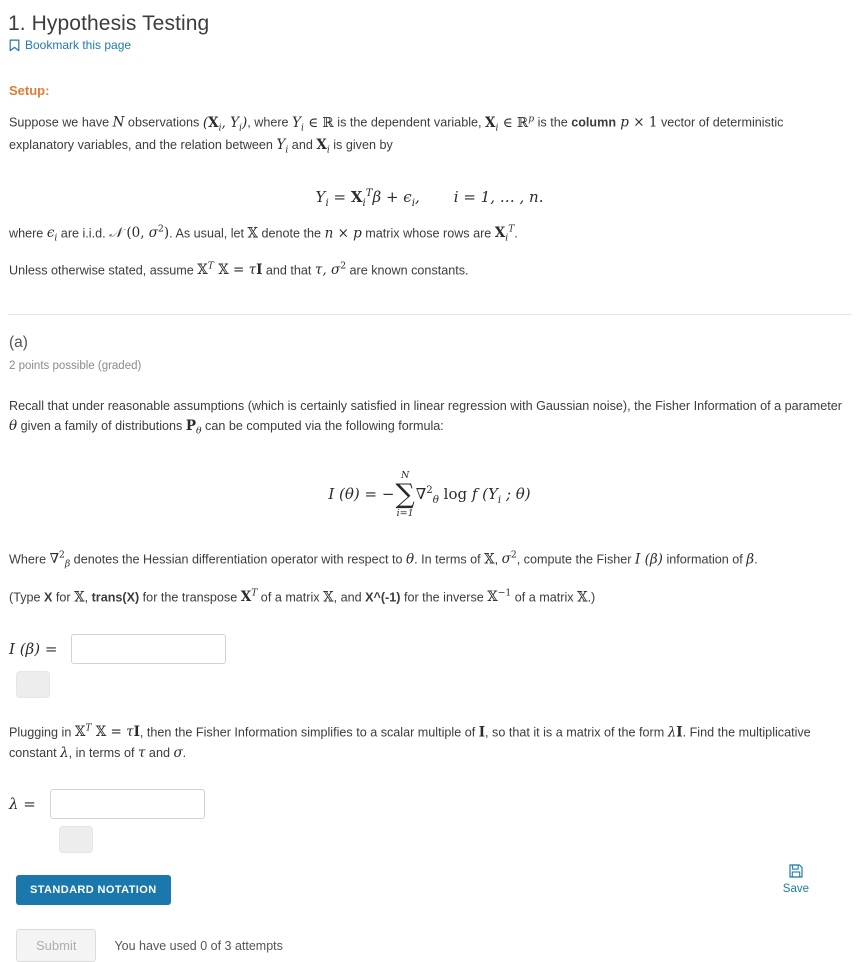 This screenshot has width=861, height=962. What do you see at coordinates (225, 124) in the screenshot?
I see `math-observation-pair: (Xi, Yi)` at bounding box center [225, 124].